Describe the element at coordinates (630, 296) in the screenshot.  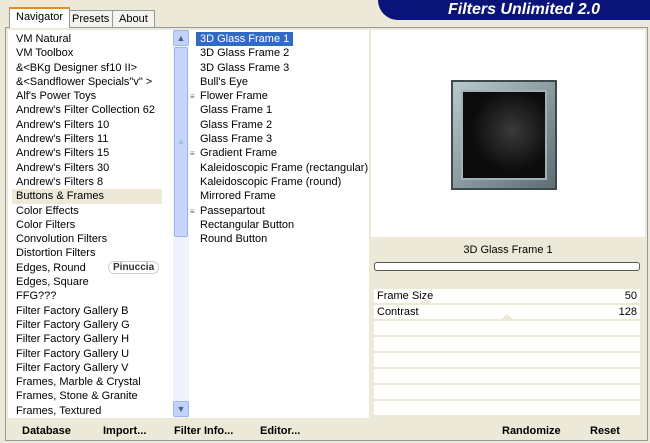
I see `param-value: 50` at that location.